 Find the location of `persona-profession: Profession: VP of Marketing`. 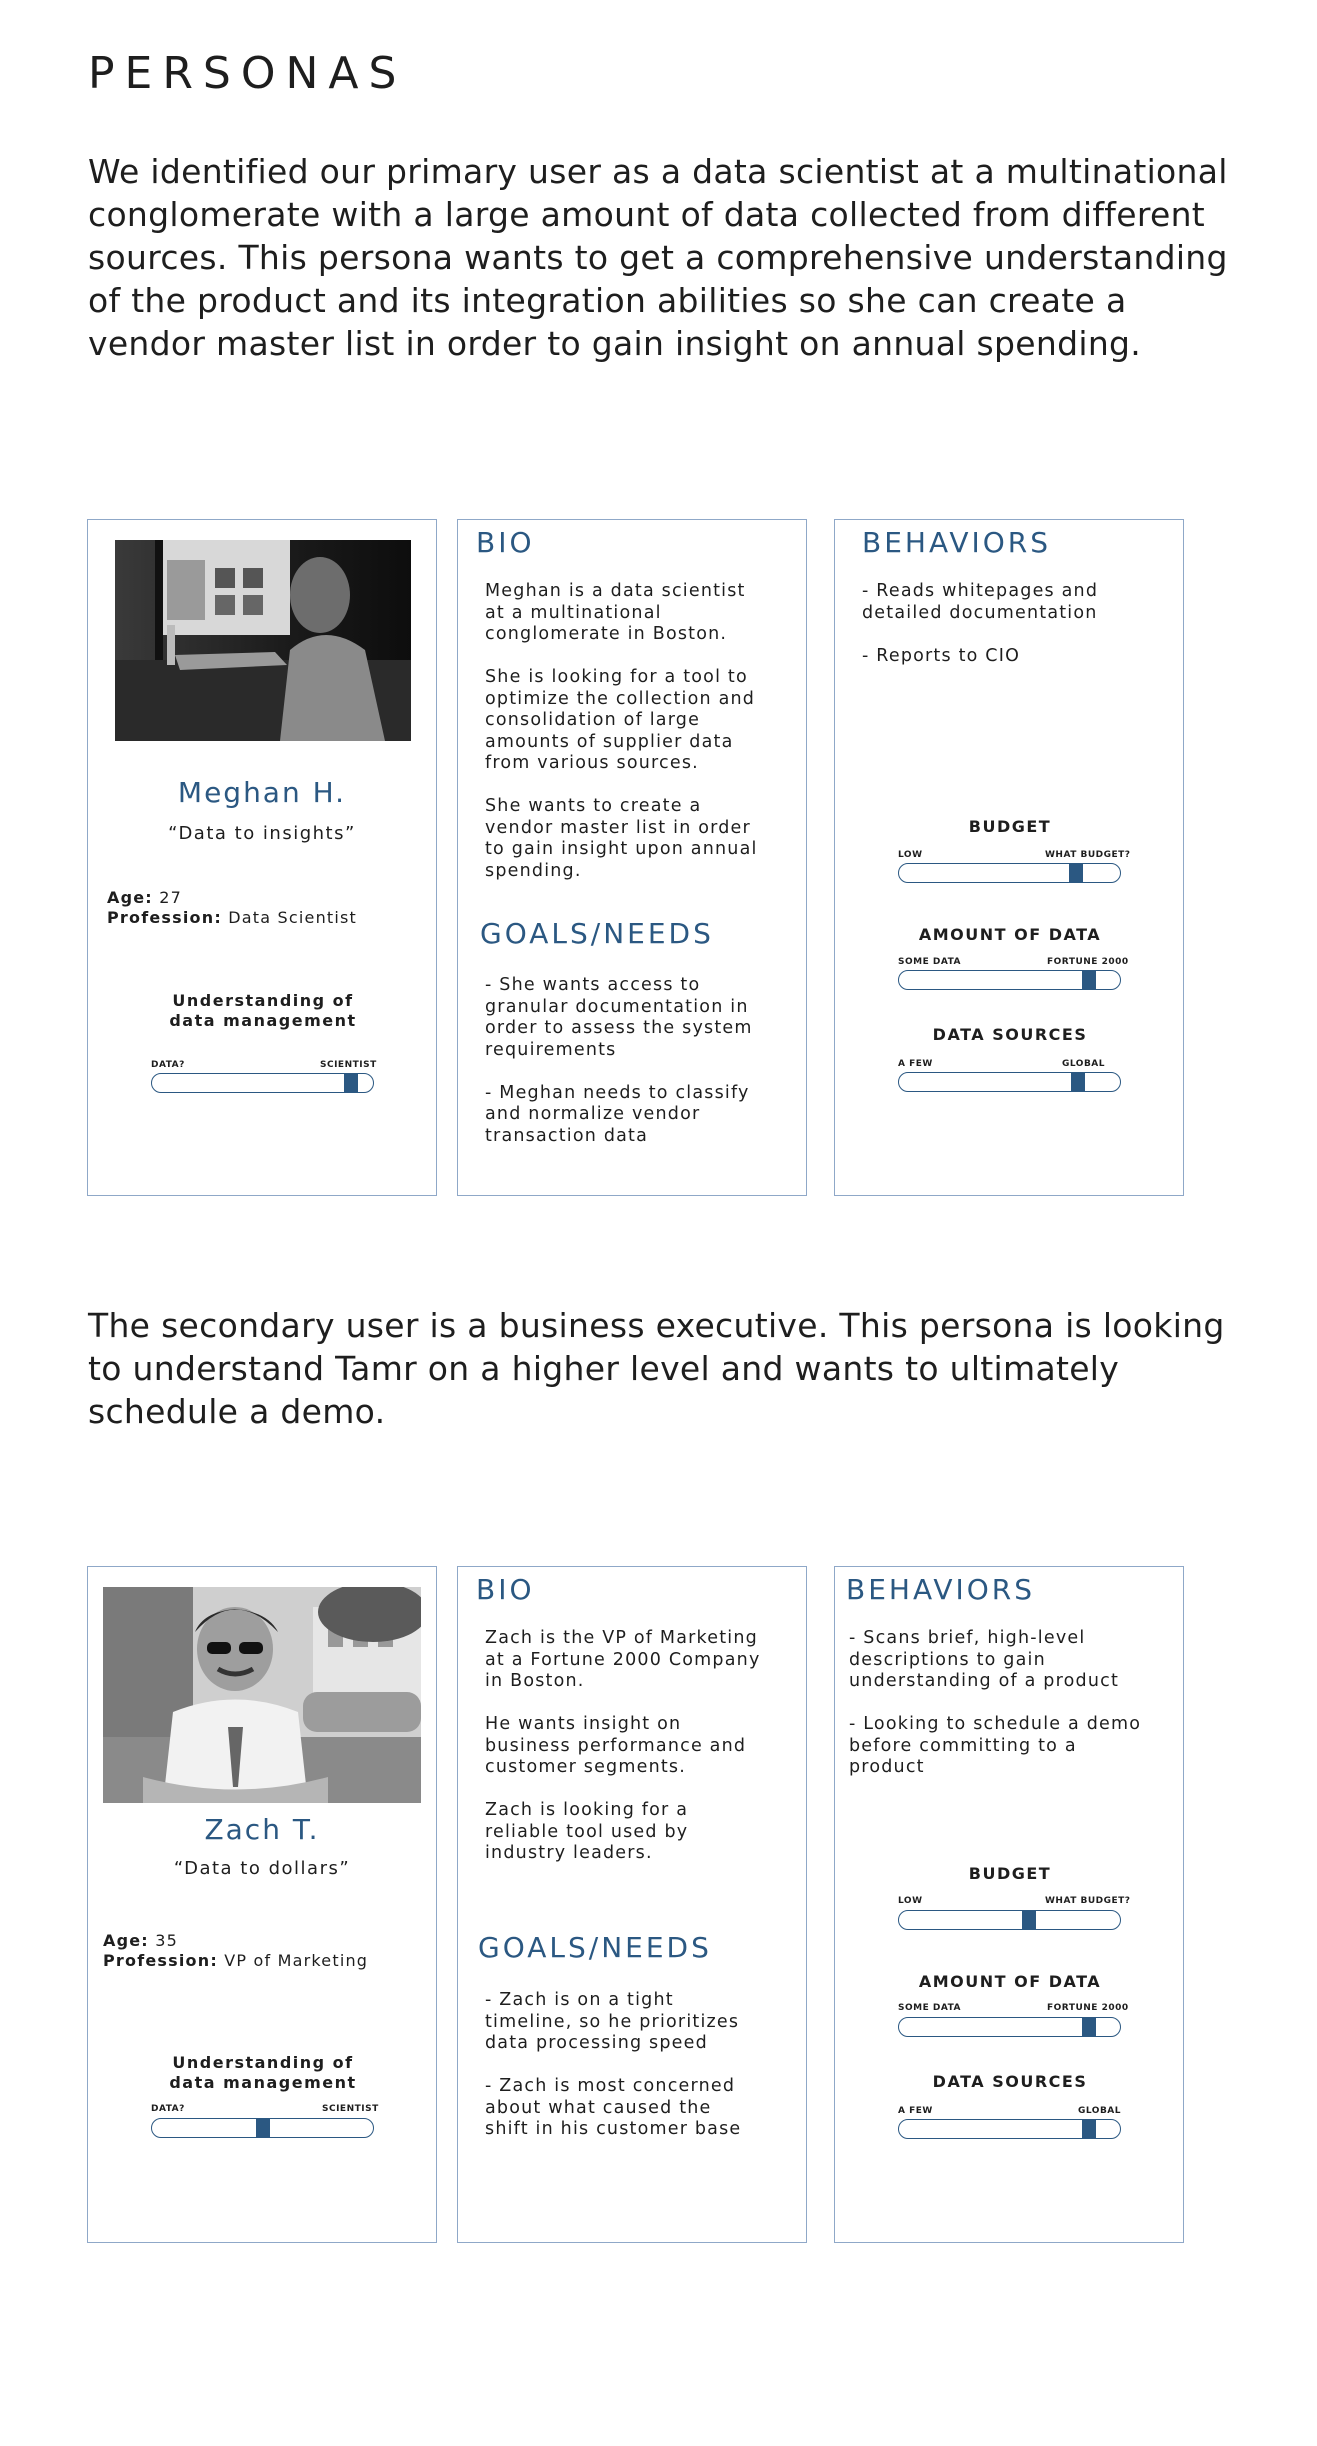

persona-profession: Profession: VP of Marketing is located at coordinates (235, 1961).